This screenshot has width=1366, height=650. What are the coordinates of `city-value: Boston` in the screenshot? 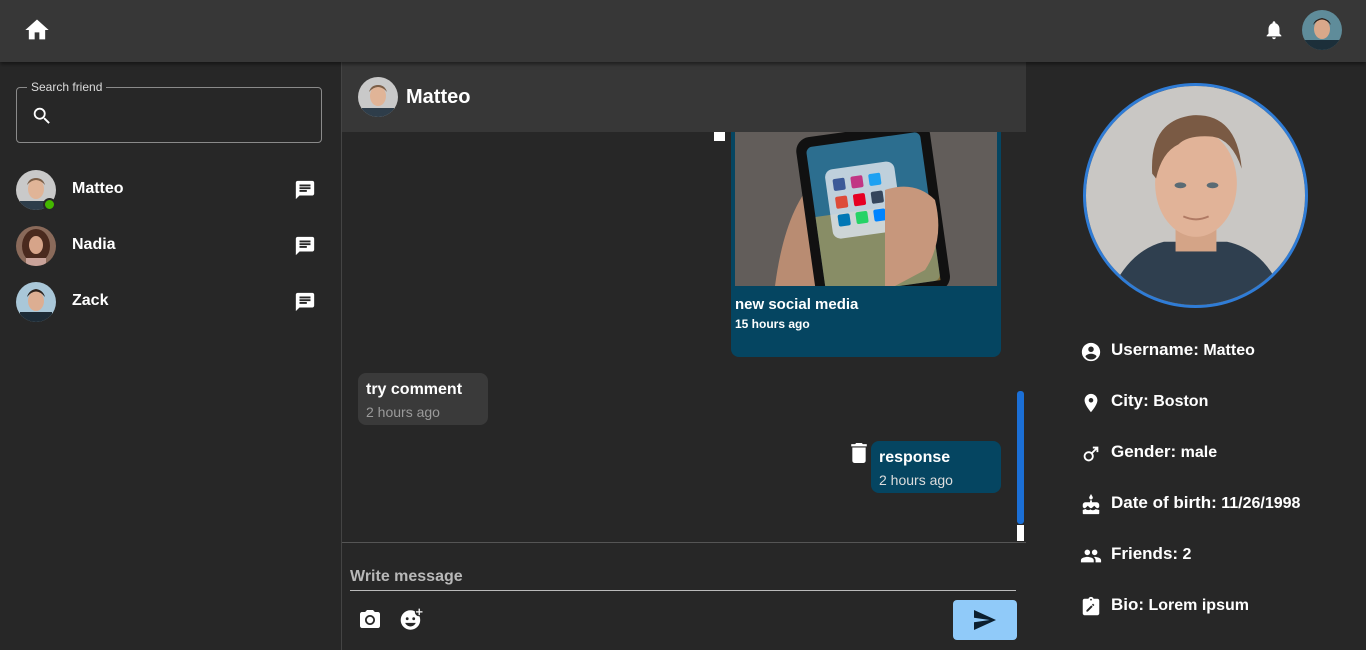 It's located at (1181, 401).